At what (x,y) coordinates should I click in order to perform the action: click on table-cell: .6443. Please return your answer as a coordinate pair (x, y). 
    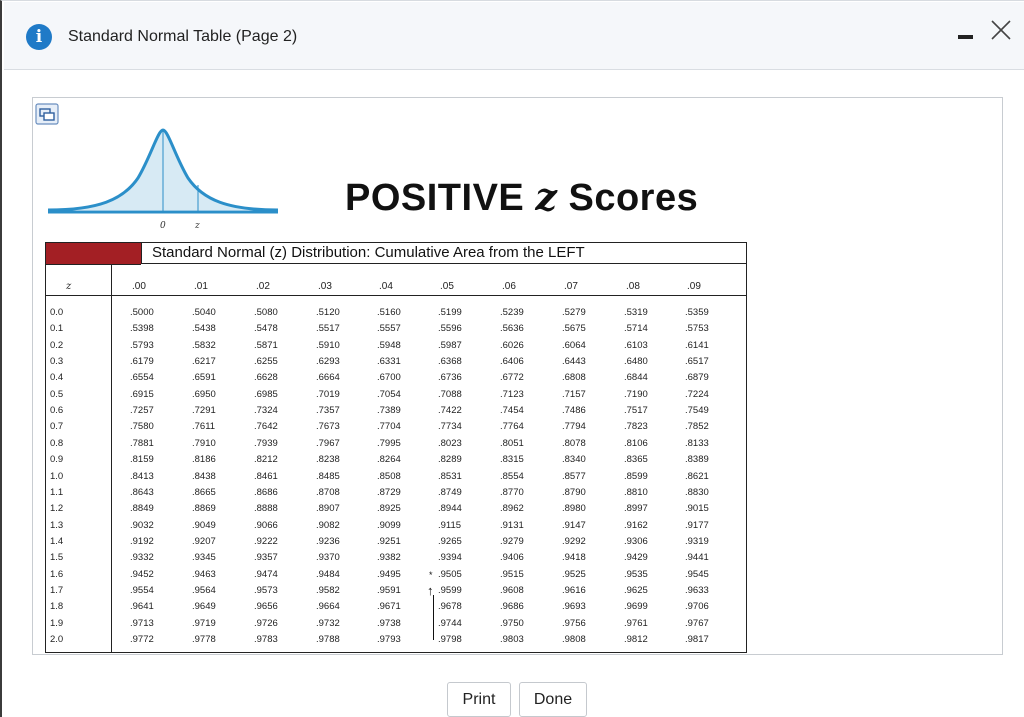
    Looking at the image, I should click on (574, 362).